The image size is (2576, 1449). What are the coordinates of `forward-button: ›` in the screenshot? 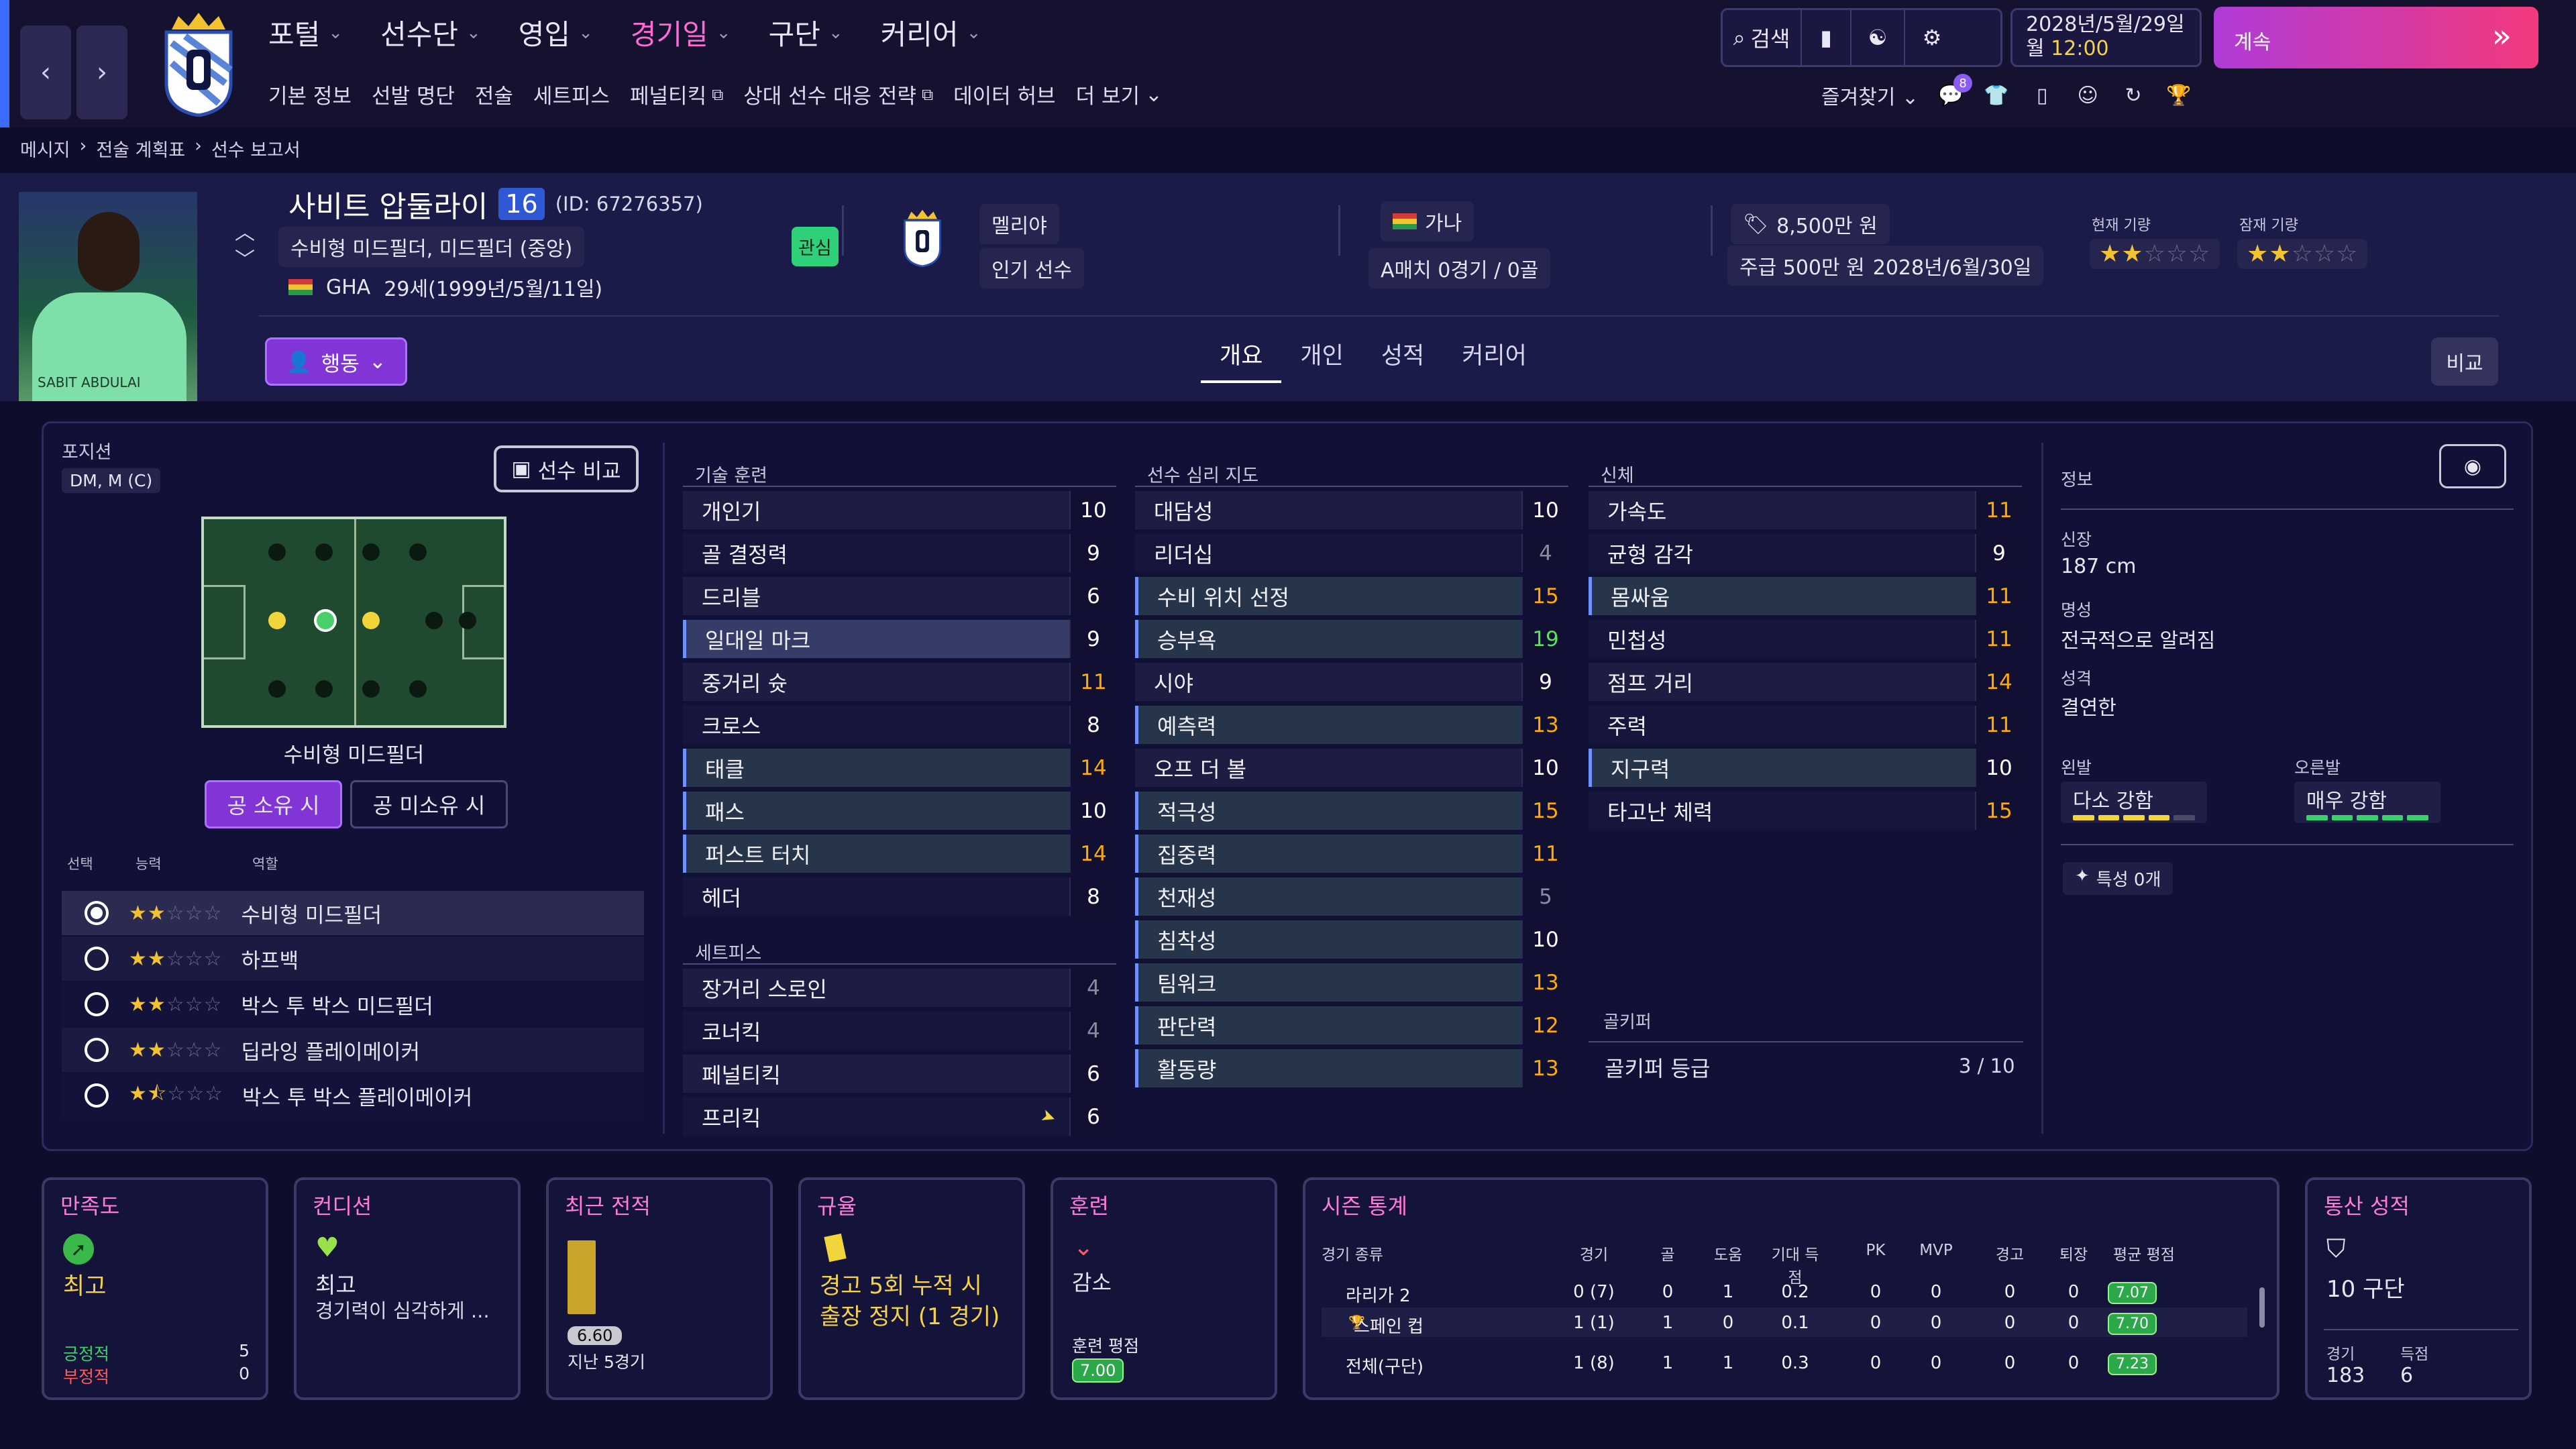 It's located at (101, 72).